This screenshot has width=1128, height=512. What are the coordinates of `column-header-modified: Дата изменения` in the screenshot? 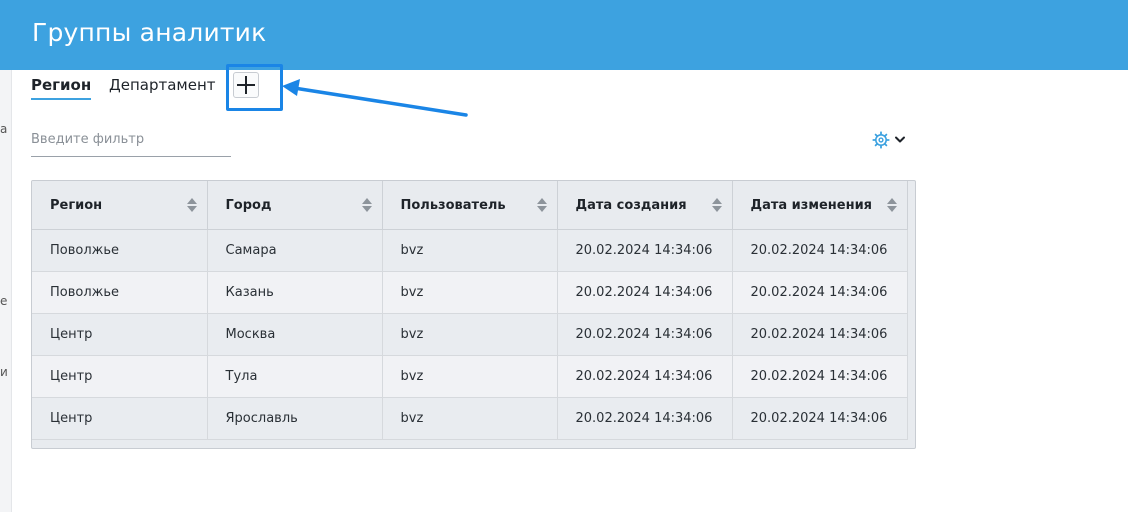 It's located at (820, 205).